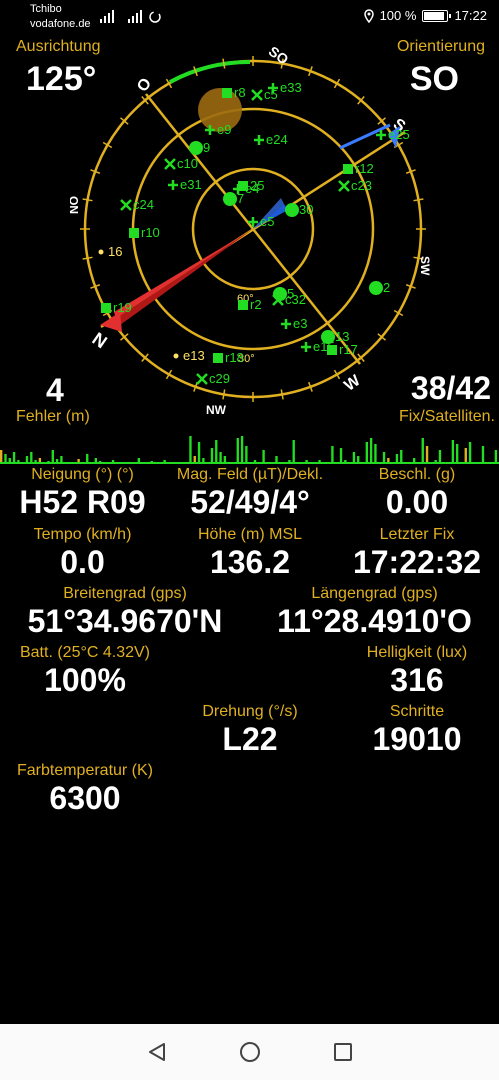 The image size is (499, 1080). What do you see at coordinates (53, 416) in the screenshot?
I see `error-label: Fehler (m)` at bounding box center [53, 416].